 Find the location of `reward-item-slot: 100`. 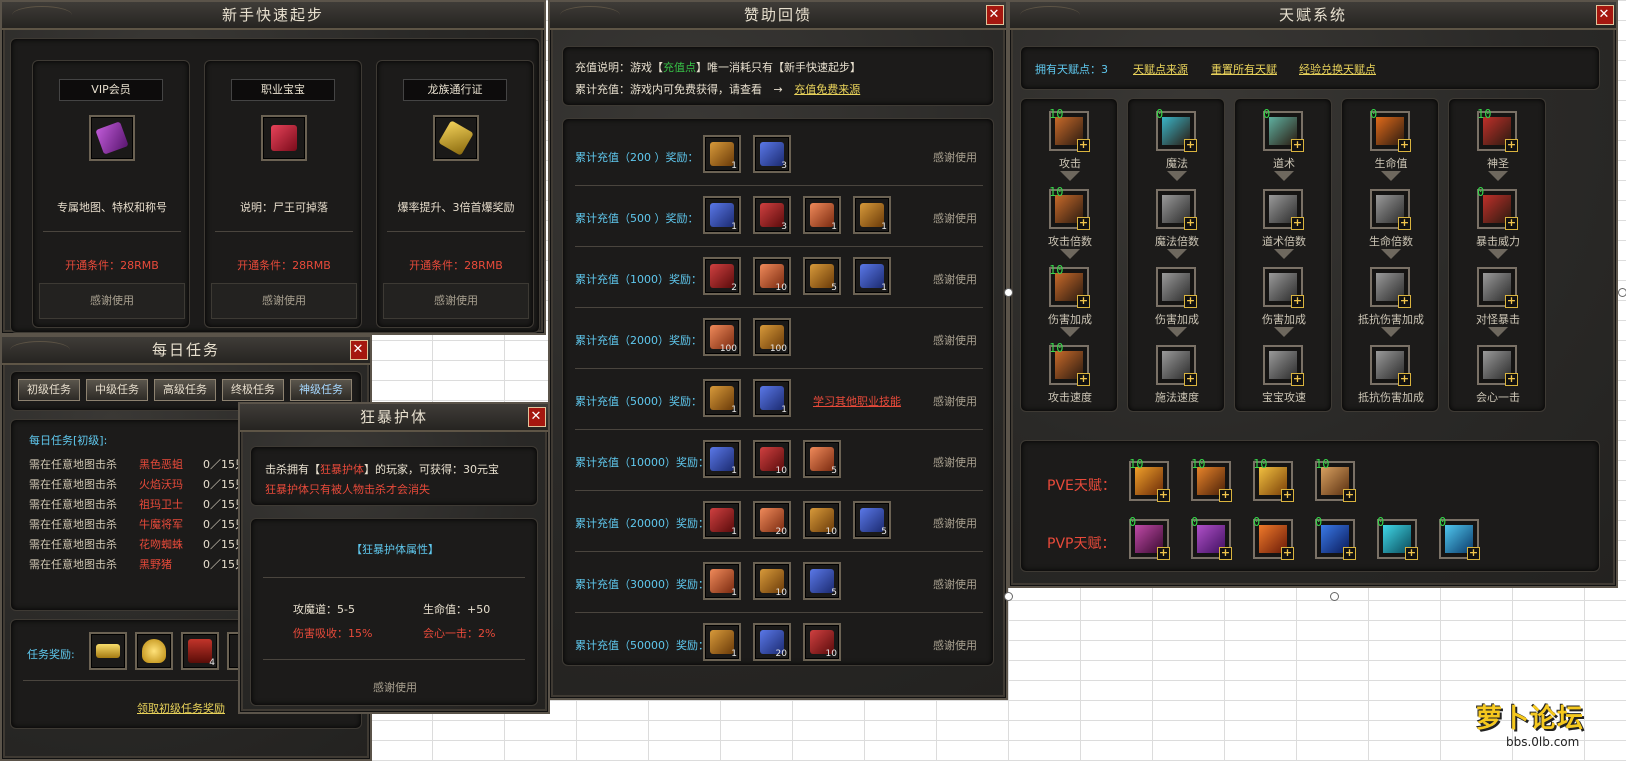

reward-item-slot: 100 is located at coordinates (722, 337).